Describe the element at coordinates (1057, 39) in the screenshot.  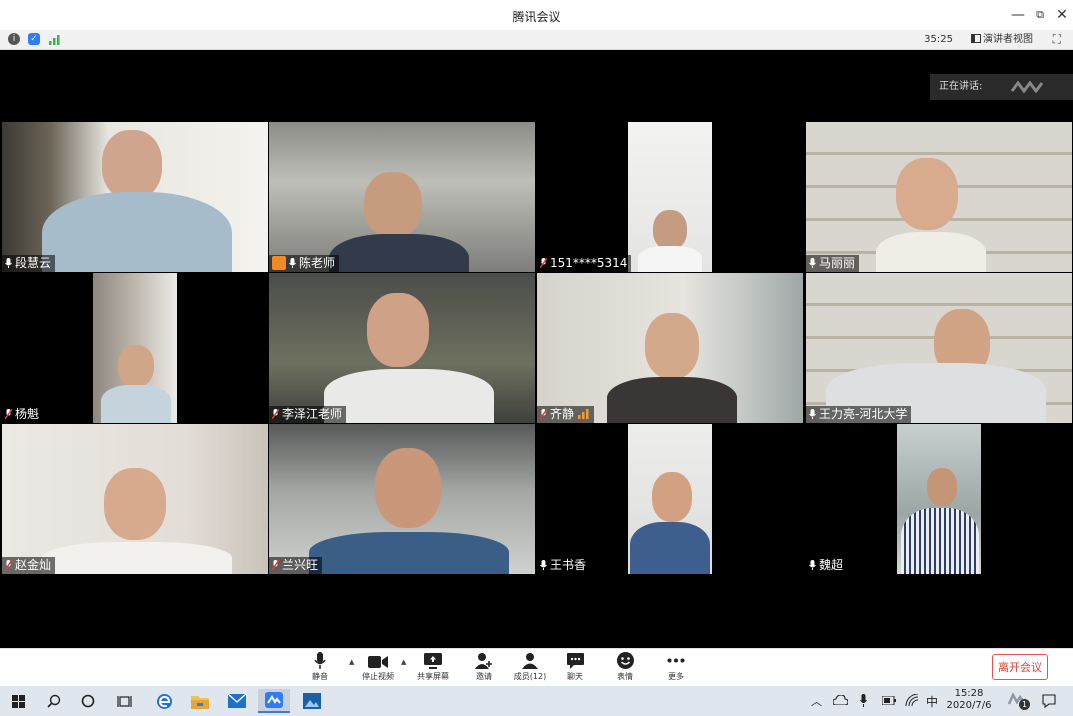
I see `fullscreen-icon: ⛶` at that location.